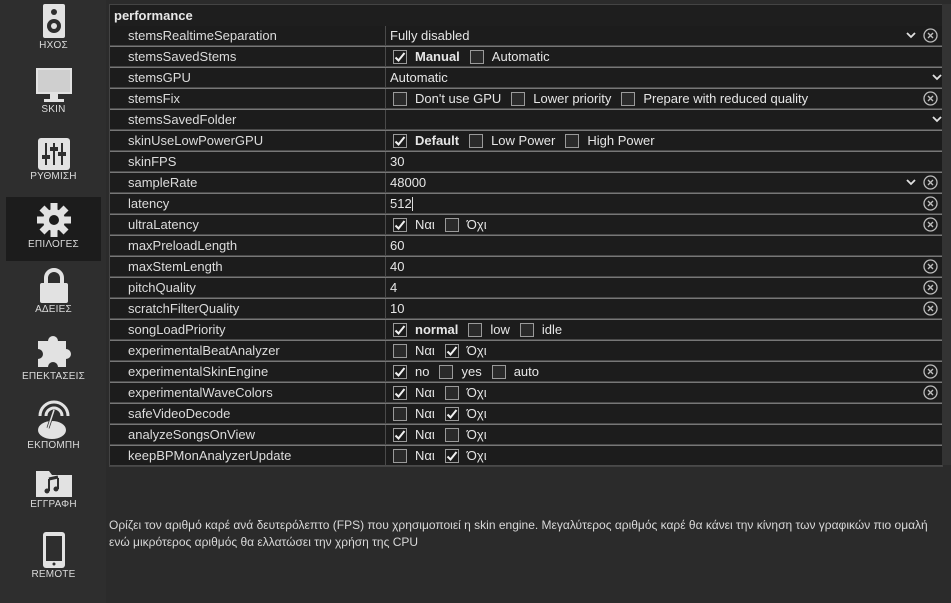 Image resolution: width=951 pixels, height=603 pixels. I want to click on setting-value: 60, so click(664, 245).